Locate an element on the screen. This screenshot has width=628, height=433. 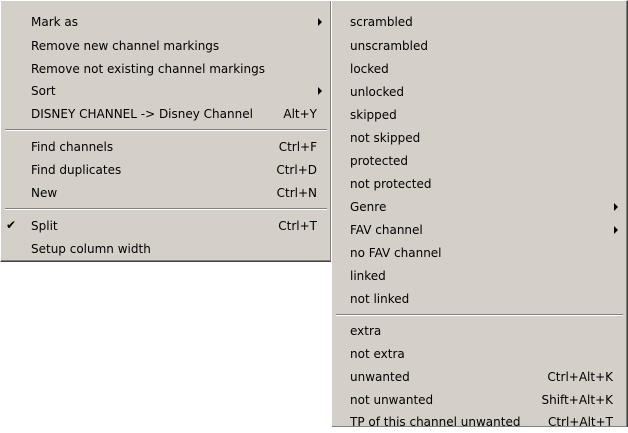
menu-item-label: TP of this channel unwanted is located at coordinates (435, 421).